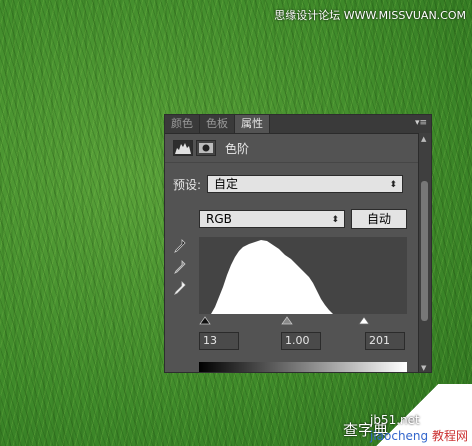  What do you see at coordinates (423, 139) in the screenshot?
I see `scroll-up-icon: ▲` at bounding box center [423, 139].